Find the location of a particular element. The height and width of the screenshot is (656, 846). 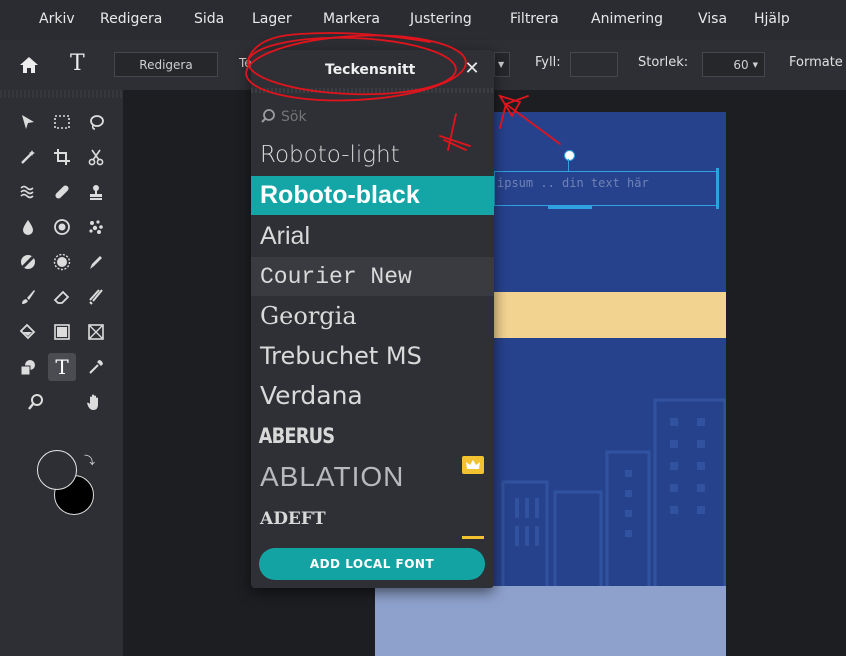

size-label: Storlek: is located at coordinates (663, 62).